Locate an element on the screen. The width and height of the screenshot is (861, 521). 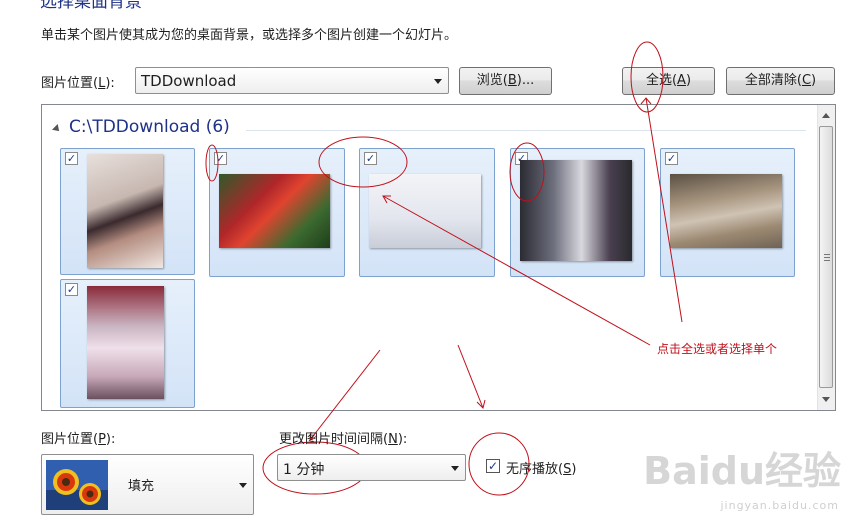
shuffle-label: 无序播放(S) is located at coordinates (541, 467).